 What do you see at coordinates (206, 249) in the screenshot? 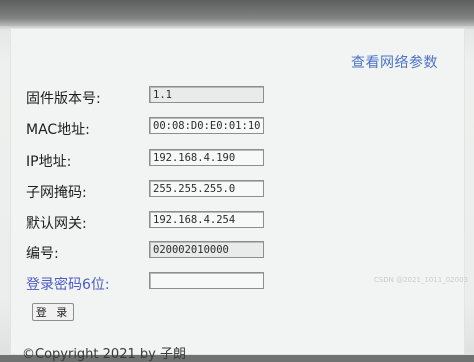
I see `device-number-field: 020002010000` at bounding box center [206, 249].